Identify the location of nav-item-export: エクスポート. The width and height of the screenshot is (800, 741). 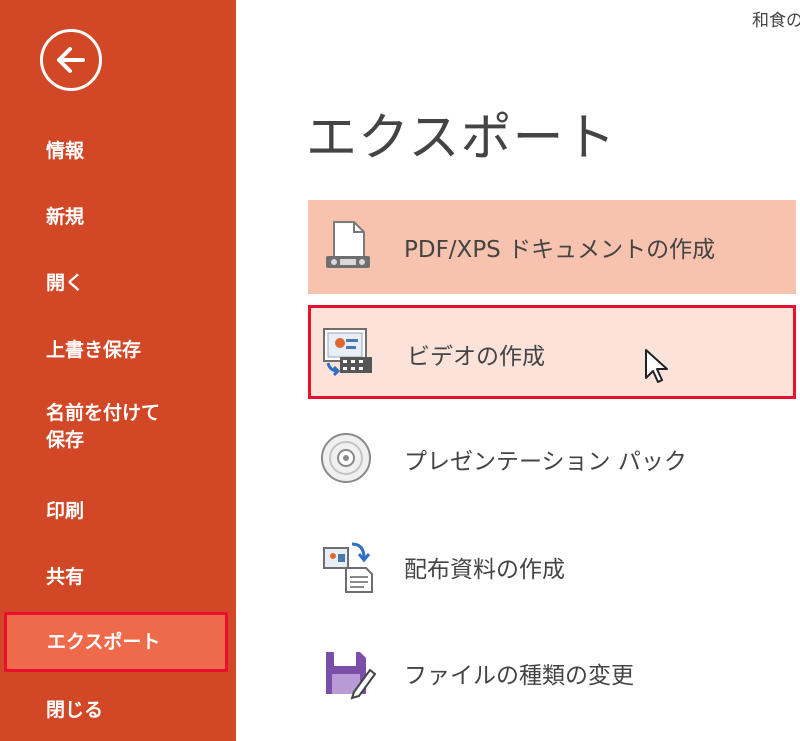
(116, 642).